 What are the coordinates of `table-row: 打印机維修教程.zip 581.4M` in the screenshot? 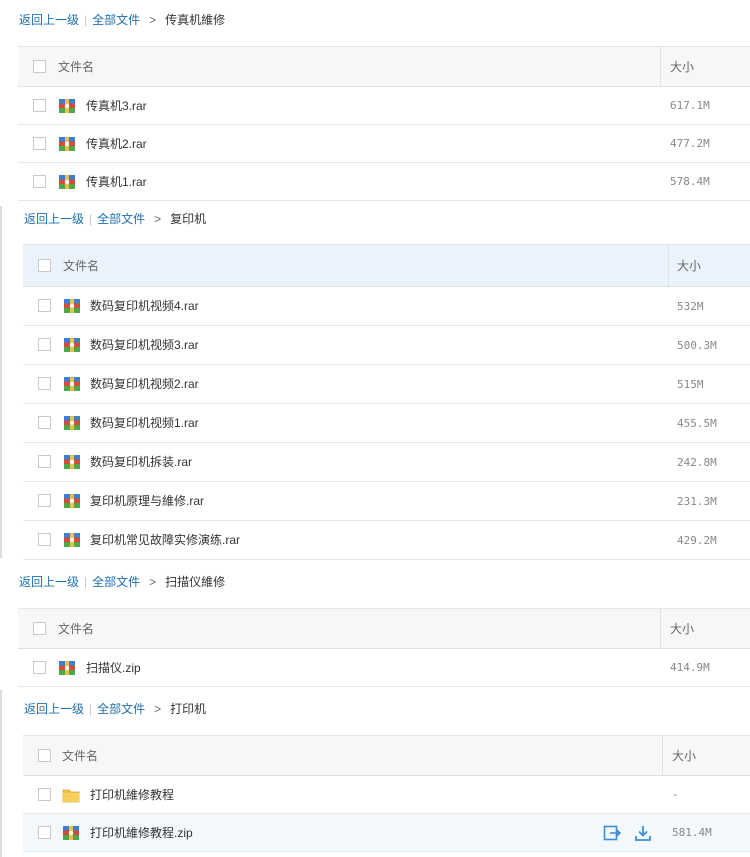 It's located at (386, 833).